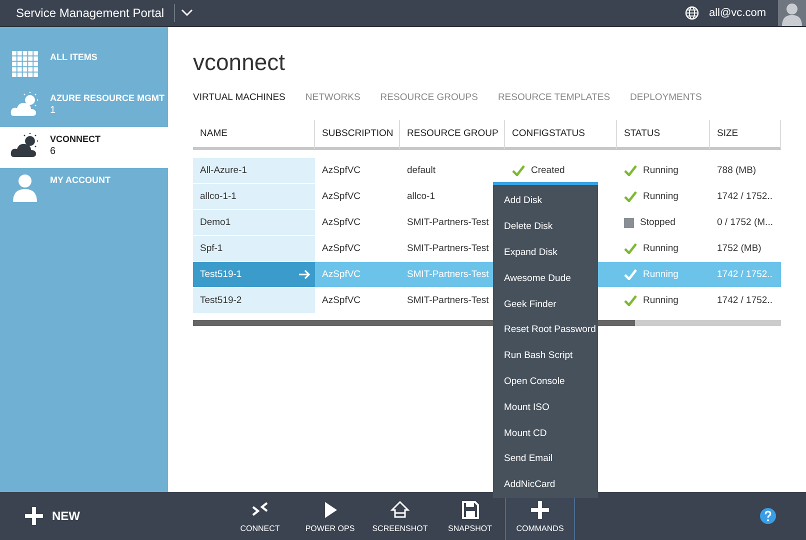 The width and height of the screenshot is (806, 540). Describe the element at coordinates (95, 516) in the screenshot. I see `new-button: NEW` at that location.